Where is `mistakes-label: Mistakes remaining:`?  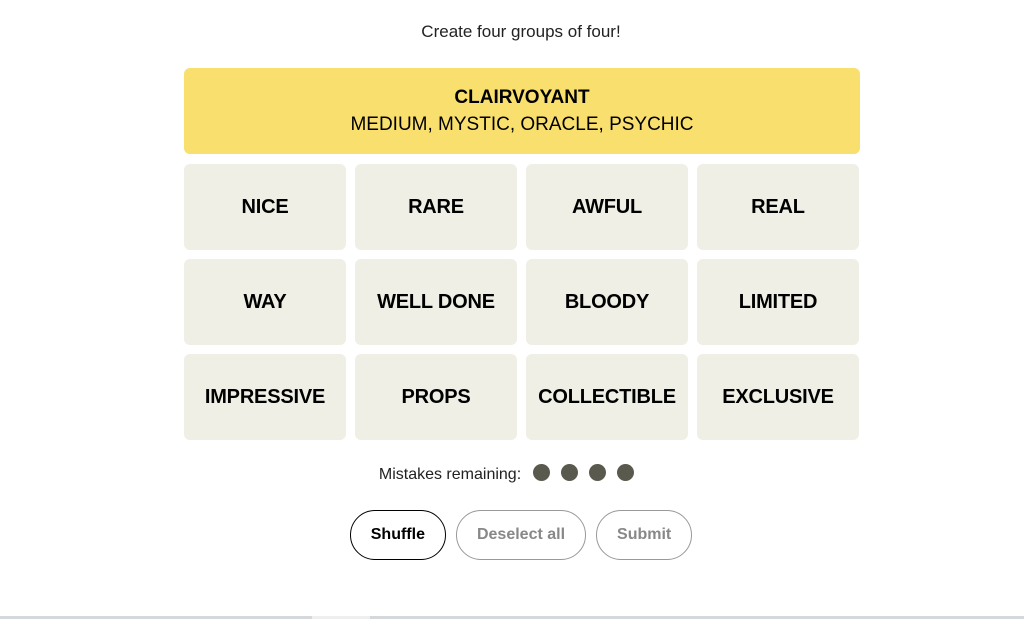
mistakes-label: Mistakes remaining: is located at coordinates (450, 474).